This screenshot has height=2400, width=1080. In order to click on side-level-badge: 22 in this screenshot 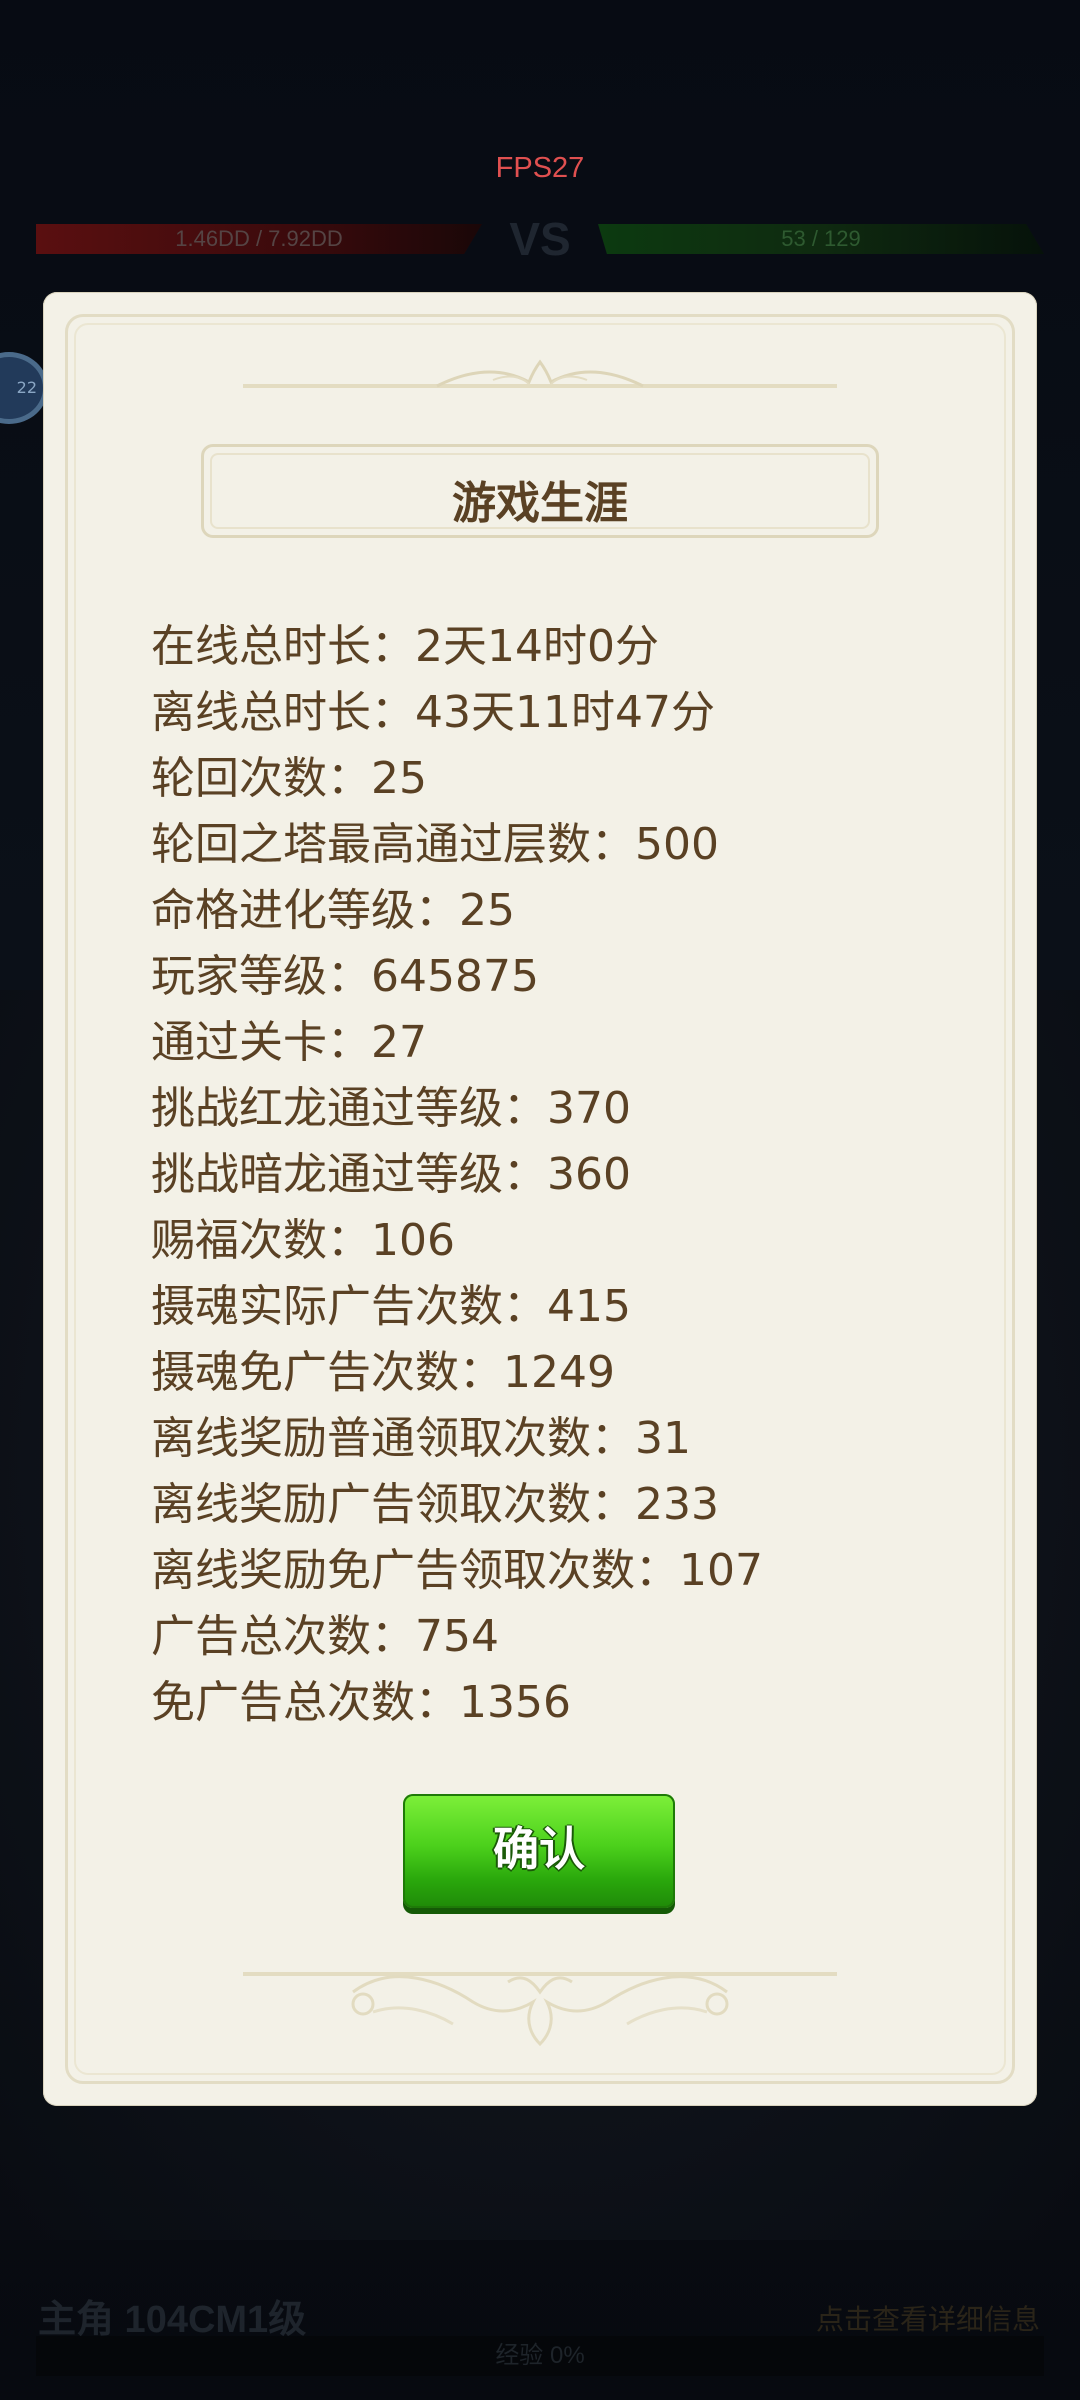, I will do `click(24, 388)`.